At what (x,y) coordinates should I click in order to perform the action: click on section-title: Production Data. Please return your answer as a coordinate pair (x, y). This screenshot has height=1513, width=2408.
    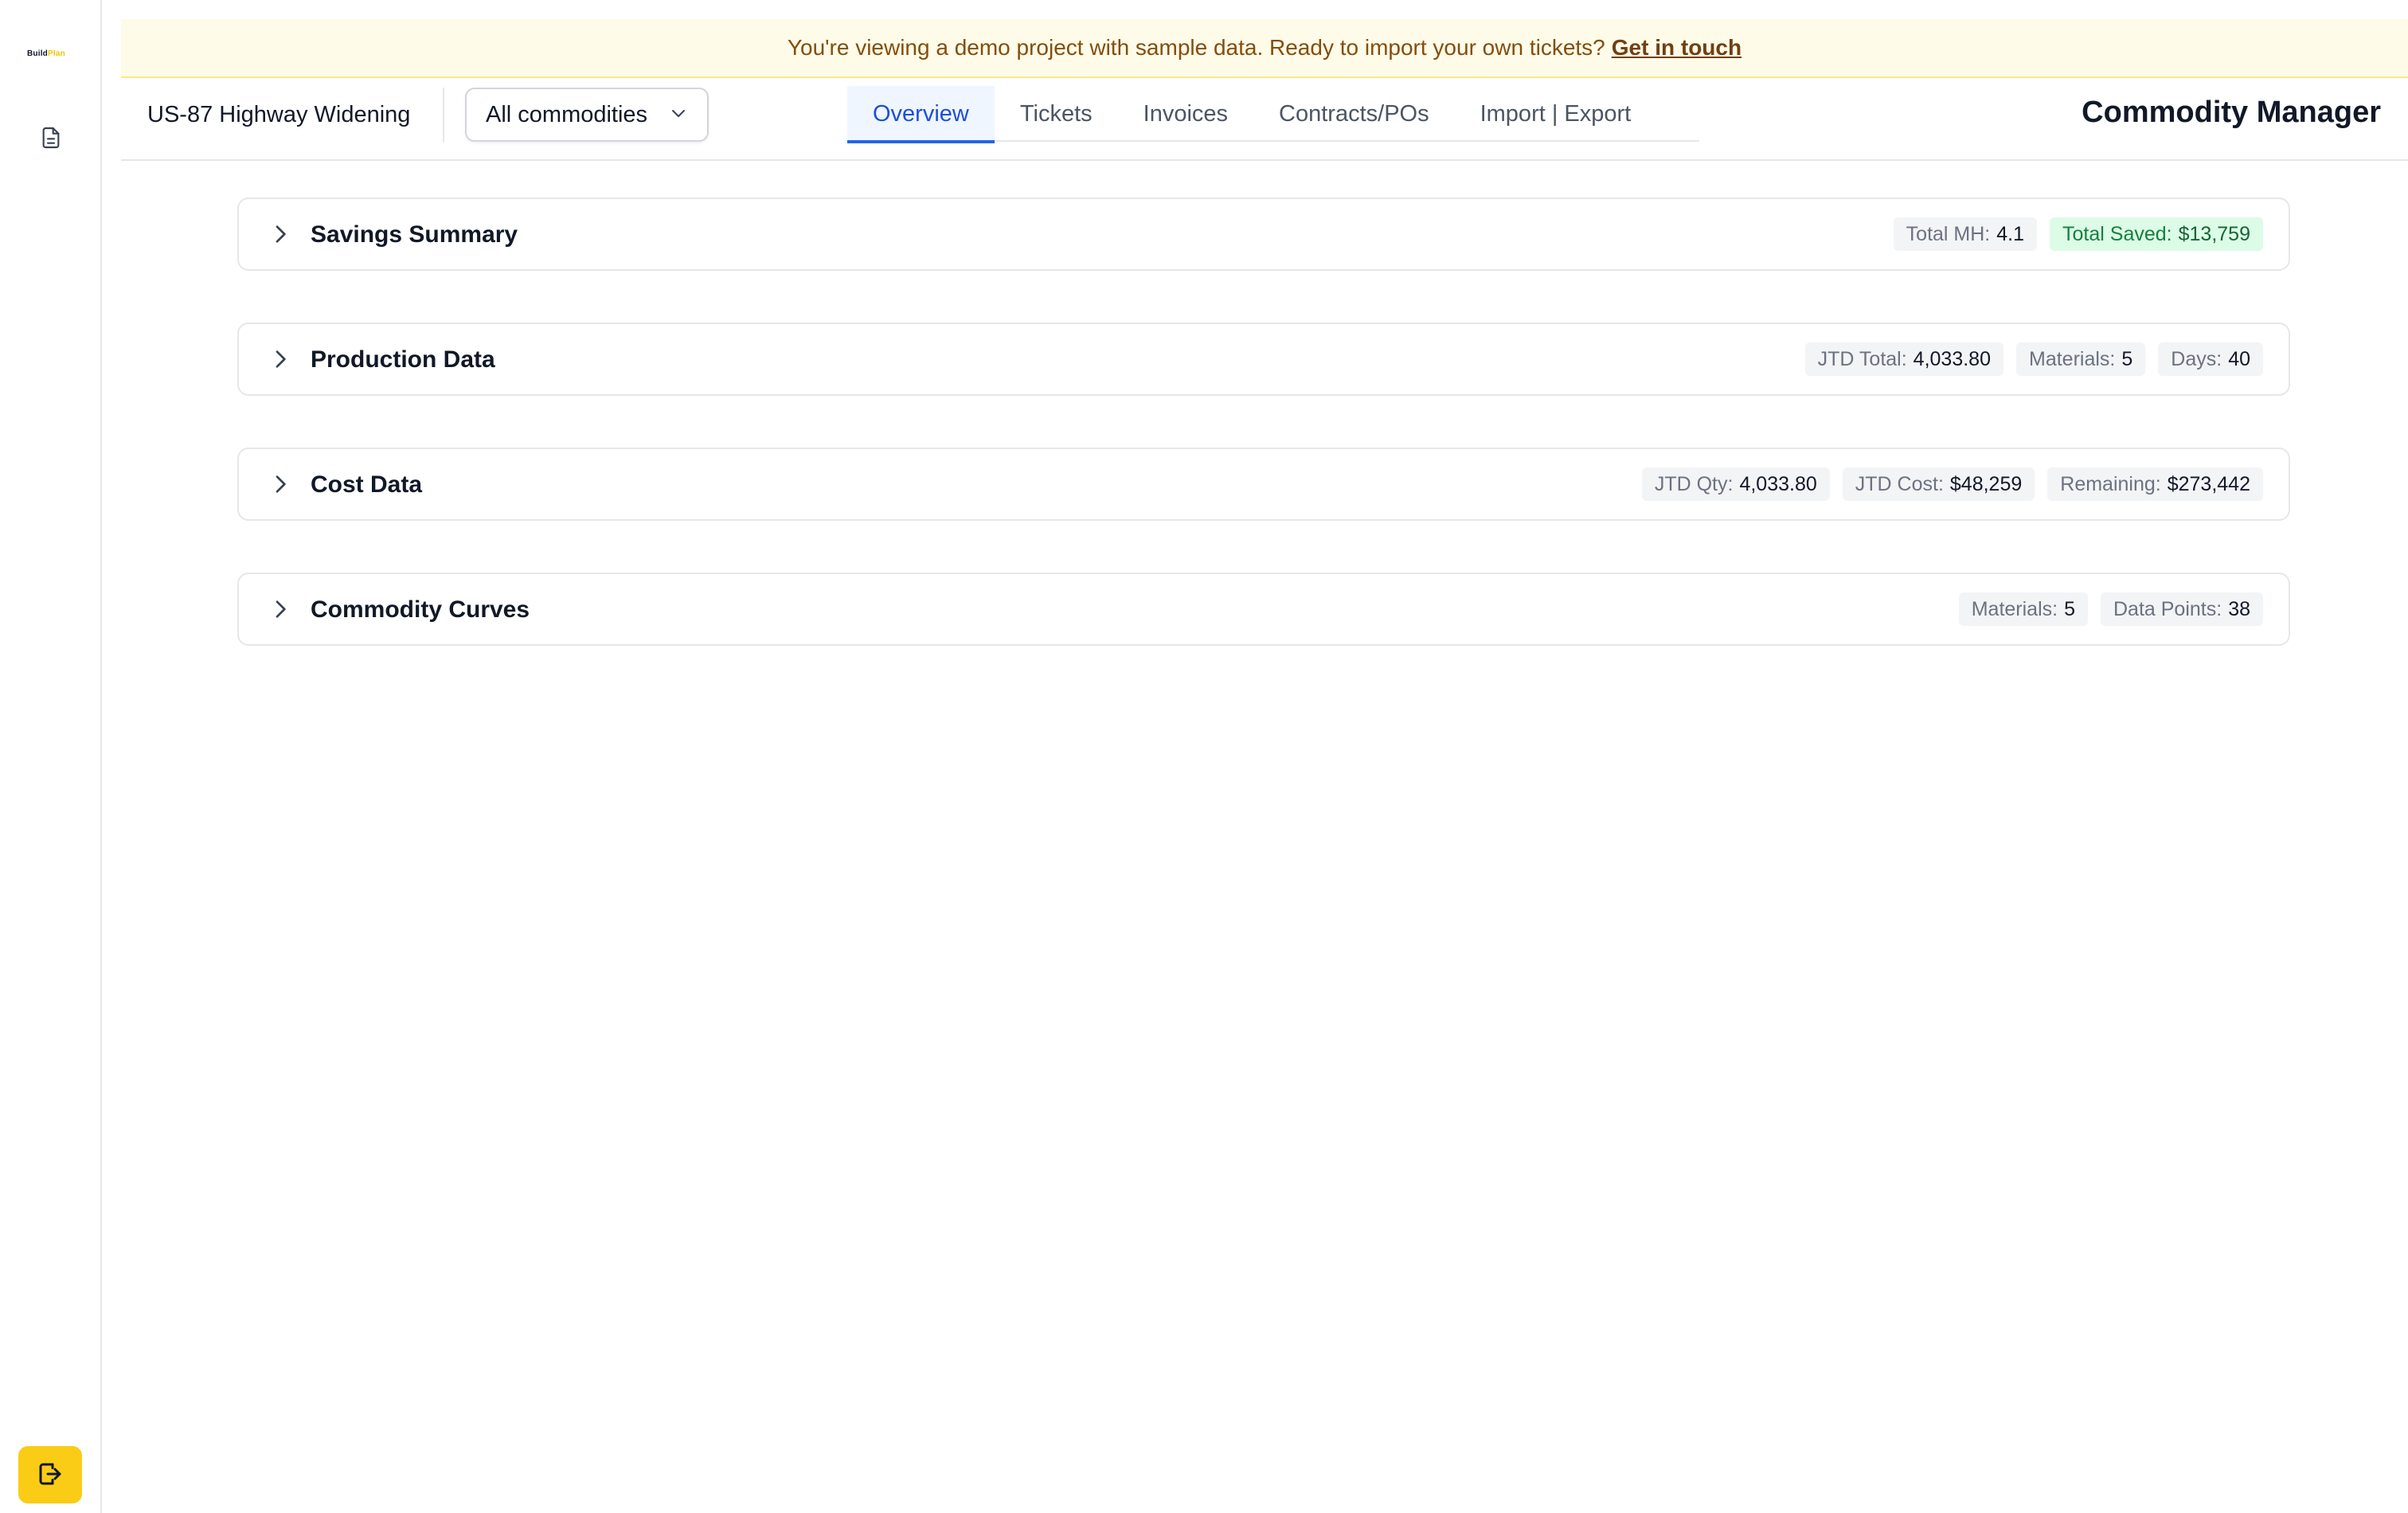
    Looking at the image, I should click on (403, 359).